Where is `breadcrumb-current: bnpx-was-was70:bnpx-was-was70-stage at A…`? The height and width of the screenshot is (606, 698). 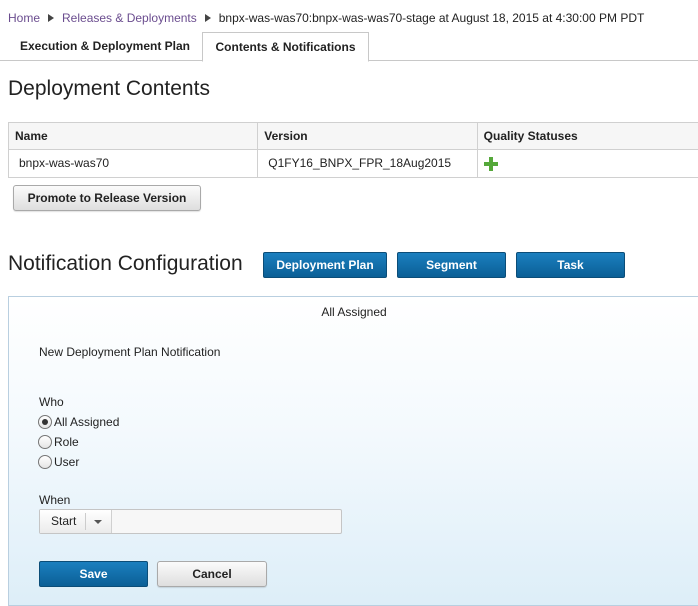 breadcrumb-current: bnpx-was-was70:bnpx-was-was70-stage at A… is located at coordinates (431, 18).